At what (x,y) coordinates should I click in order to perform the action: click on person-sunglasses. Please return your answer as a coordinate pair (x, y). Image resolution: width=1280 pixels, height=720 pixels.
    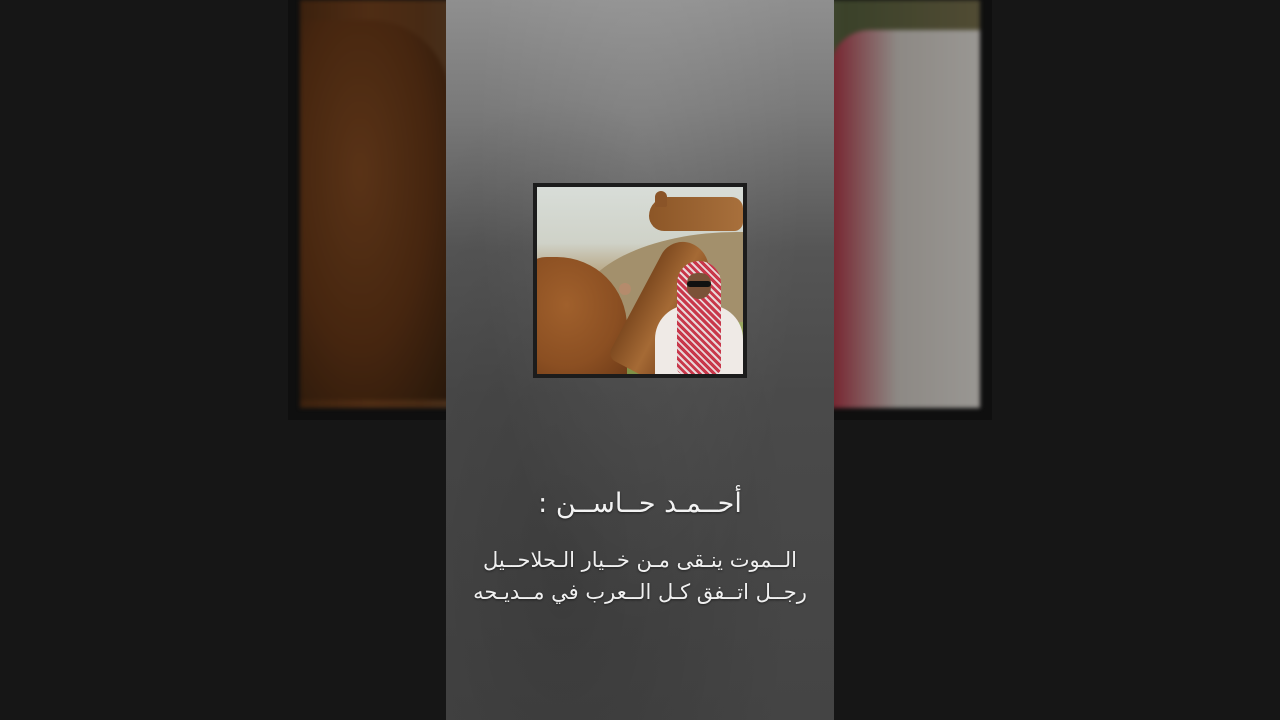
    Looking at the image, I should click on (699, 284).